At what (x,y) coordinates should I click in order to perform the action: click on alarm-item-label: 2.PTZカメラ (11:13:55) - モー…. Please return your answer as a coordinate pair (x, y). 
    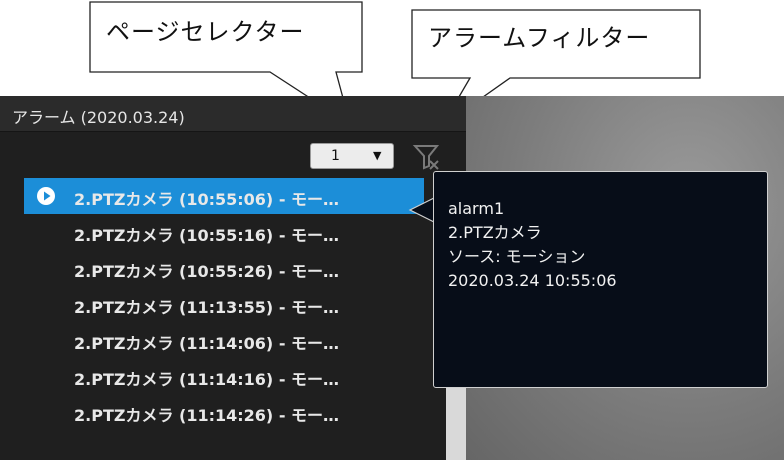
    Looking at the image, I should click on (207, 307).